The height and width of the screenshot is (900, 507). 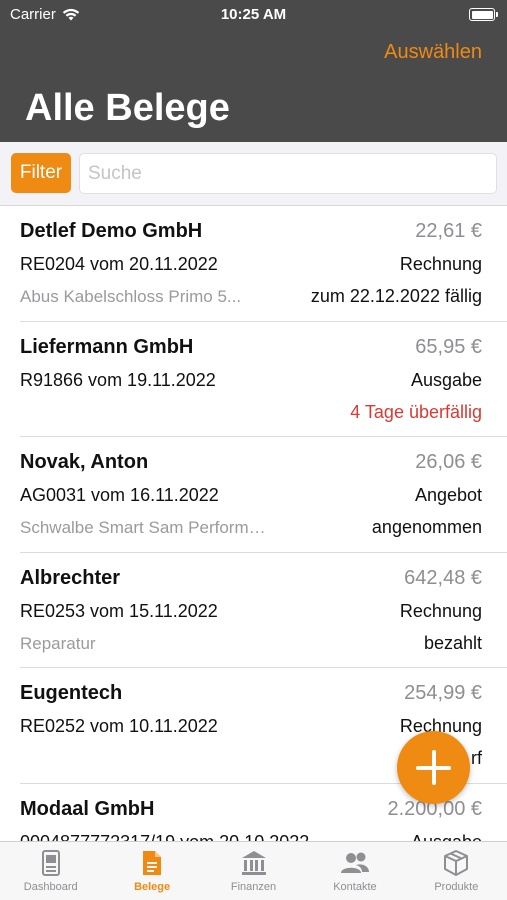 What do you see at coordinates (443, 577) in the screenshot?
I see `receipt-amount: 642,48 €` at bounding box center [443, 577].